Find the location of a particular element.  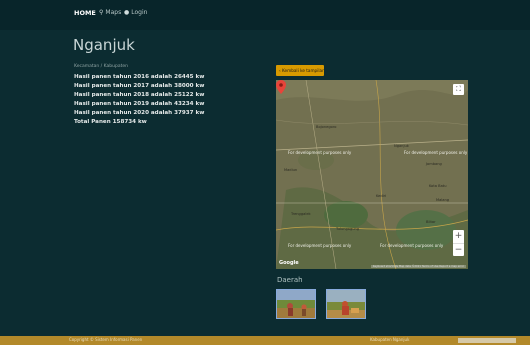

map-marker-icon: ⚲ is located at coordinates (101, 12).